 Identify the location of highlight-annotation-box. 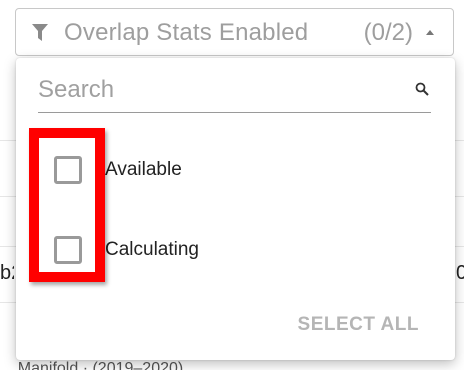
(67, 205).